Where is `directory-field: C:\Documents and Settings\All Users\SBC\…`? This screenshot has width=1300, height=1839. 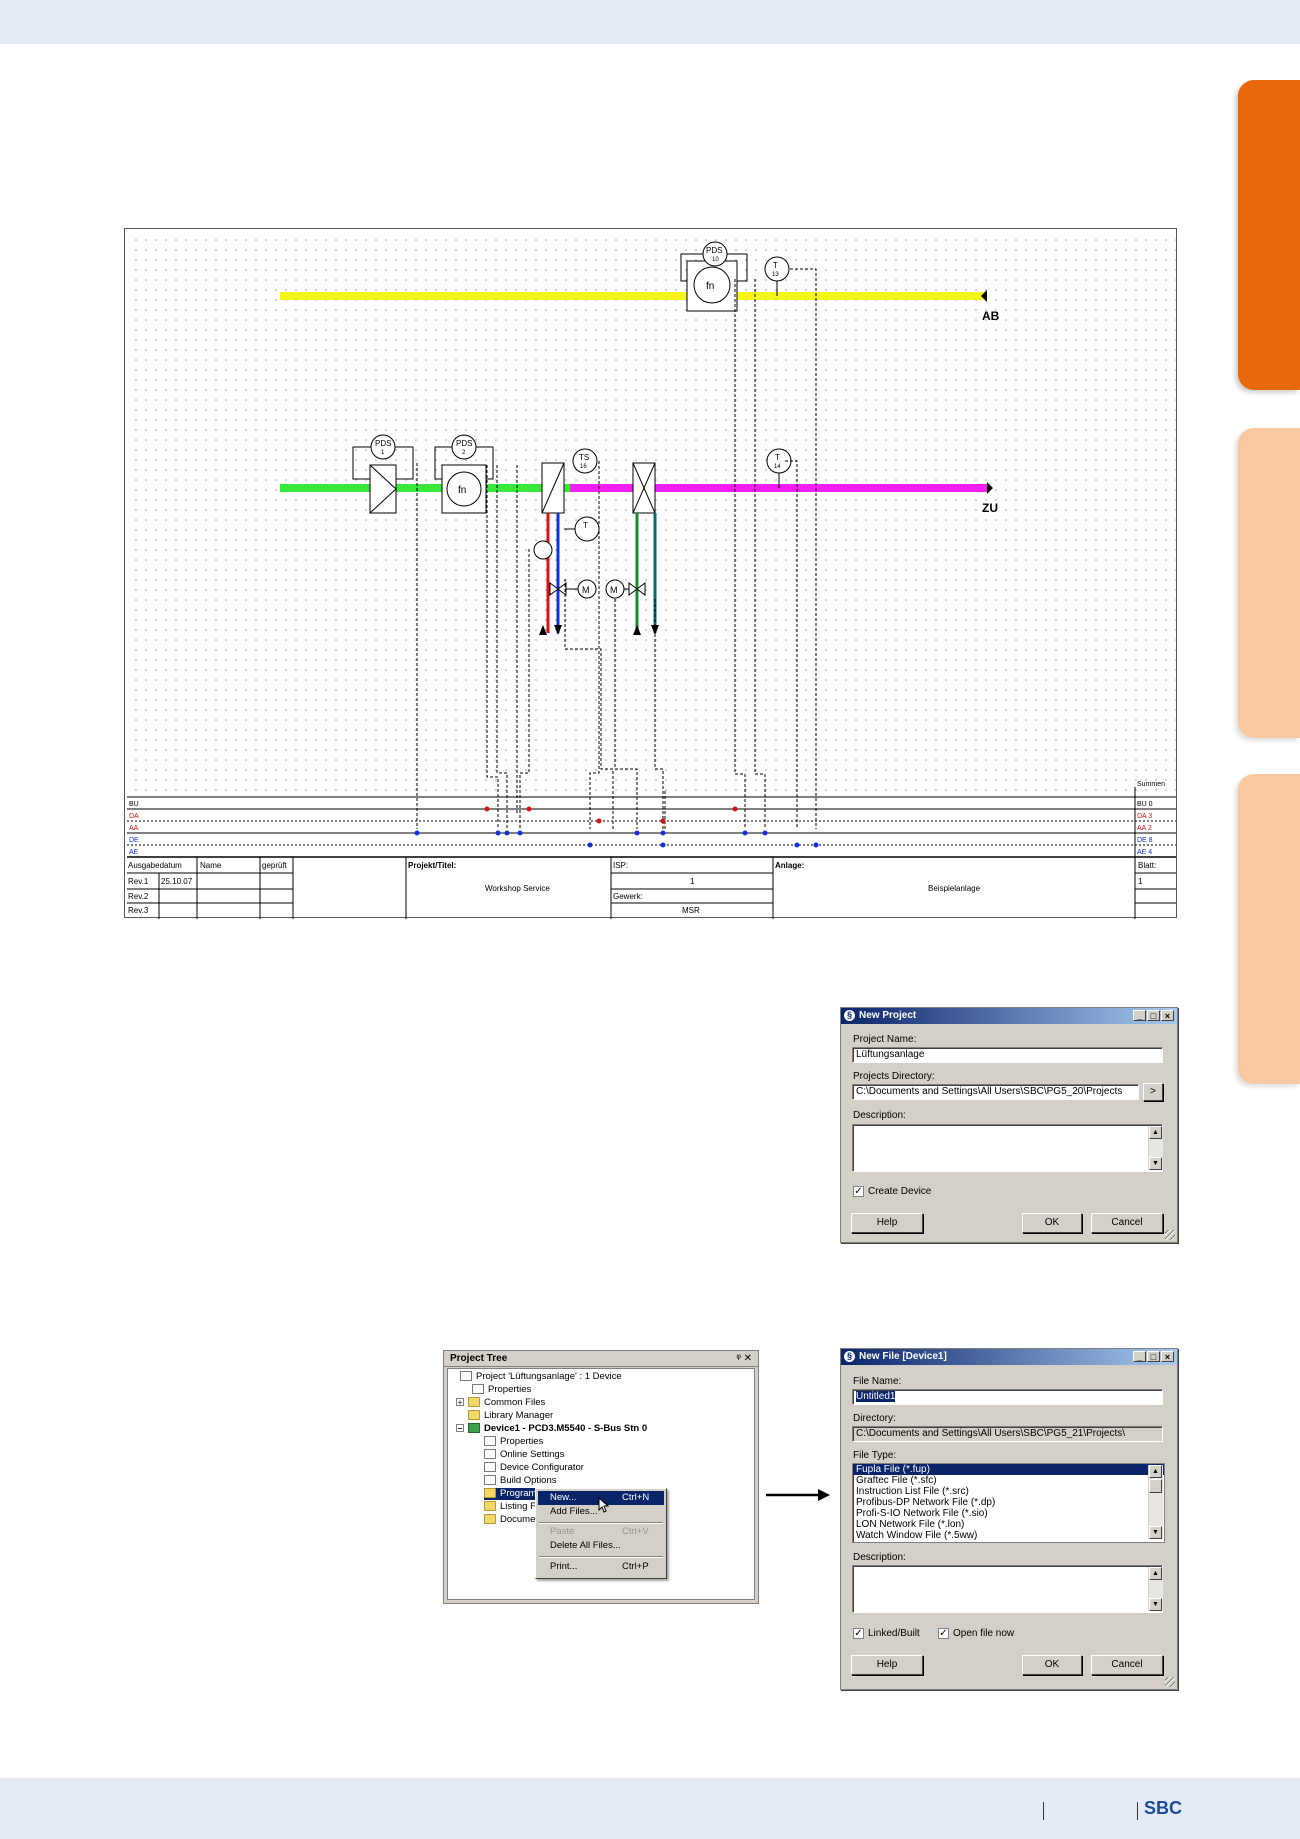 directory-field: C:\Documents and Settings\All Users\SBC\… is located at coordinates (1007, 1434).